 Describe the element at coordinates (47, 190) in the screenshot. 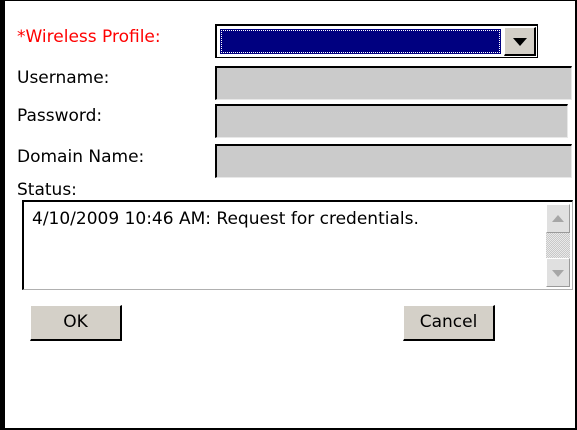

I see `status-label: Status:` at that location.